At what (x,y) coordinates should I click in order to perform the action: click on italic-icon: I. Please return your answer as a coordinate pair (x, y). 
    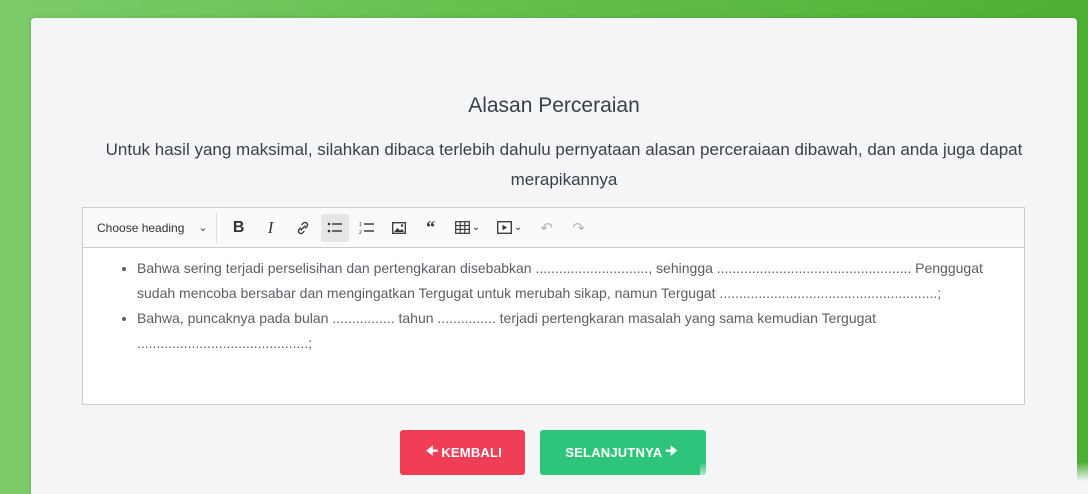
    Looking at the image, I should click on (271, 228).